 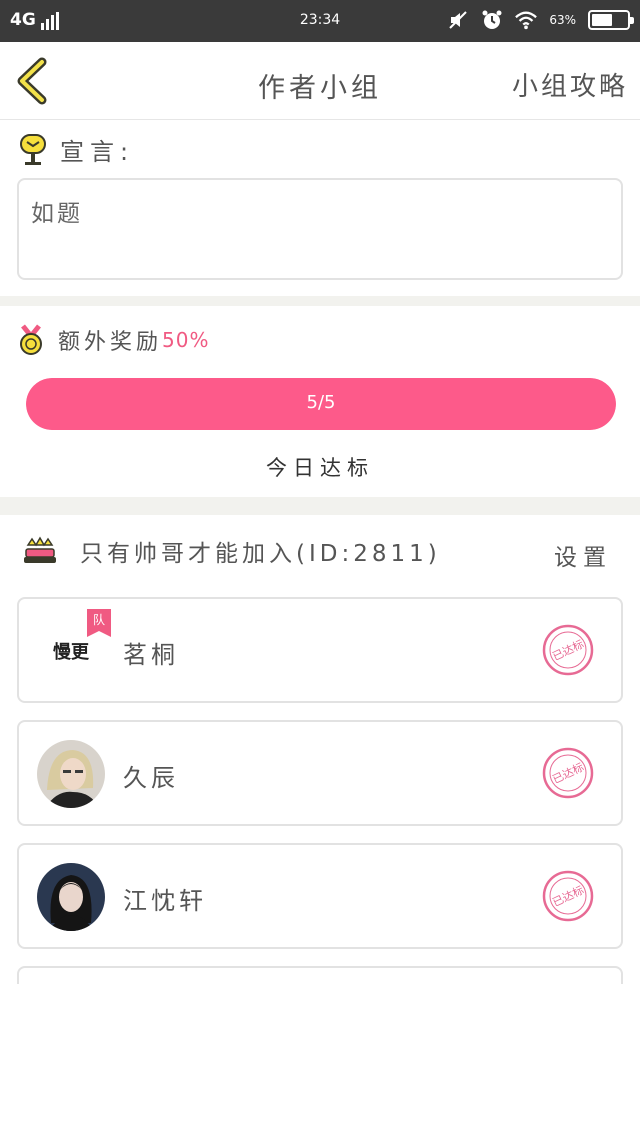 I want to click on manifesto-header: 宣言:, so click(x=76, y=149).